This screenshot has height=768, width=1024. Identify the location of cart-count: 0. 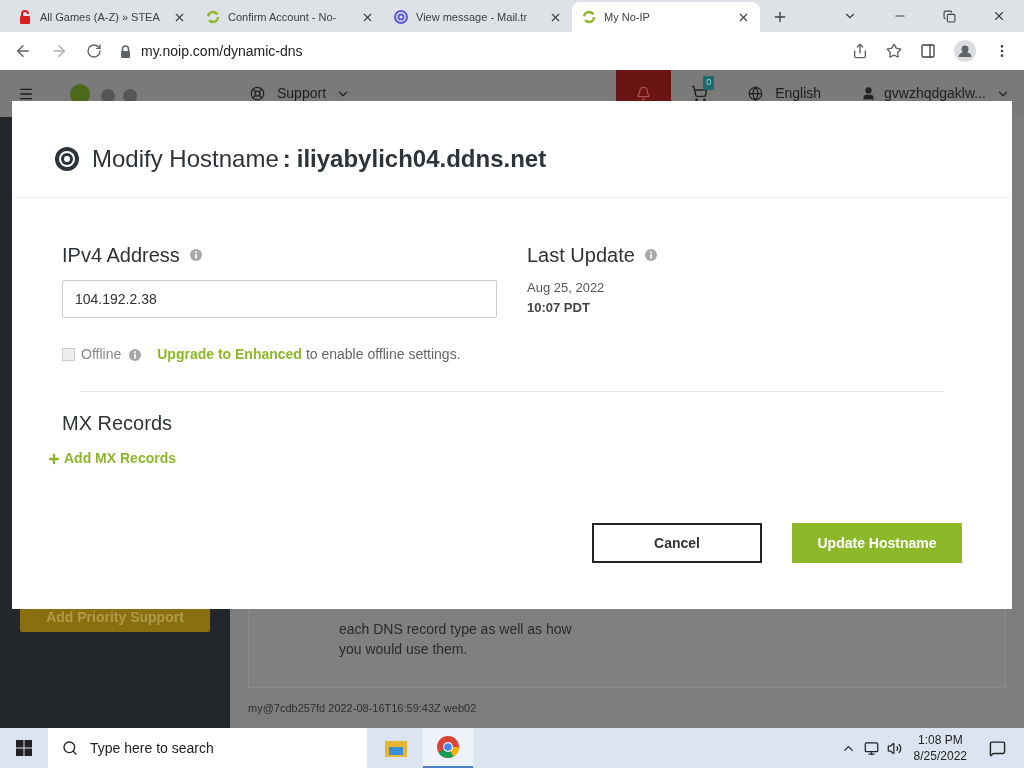
(709, 83).